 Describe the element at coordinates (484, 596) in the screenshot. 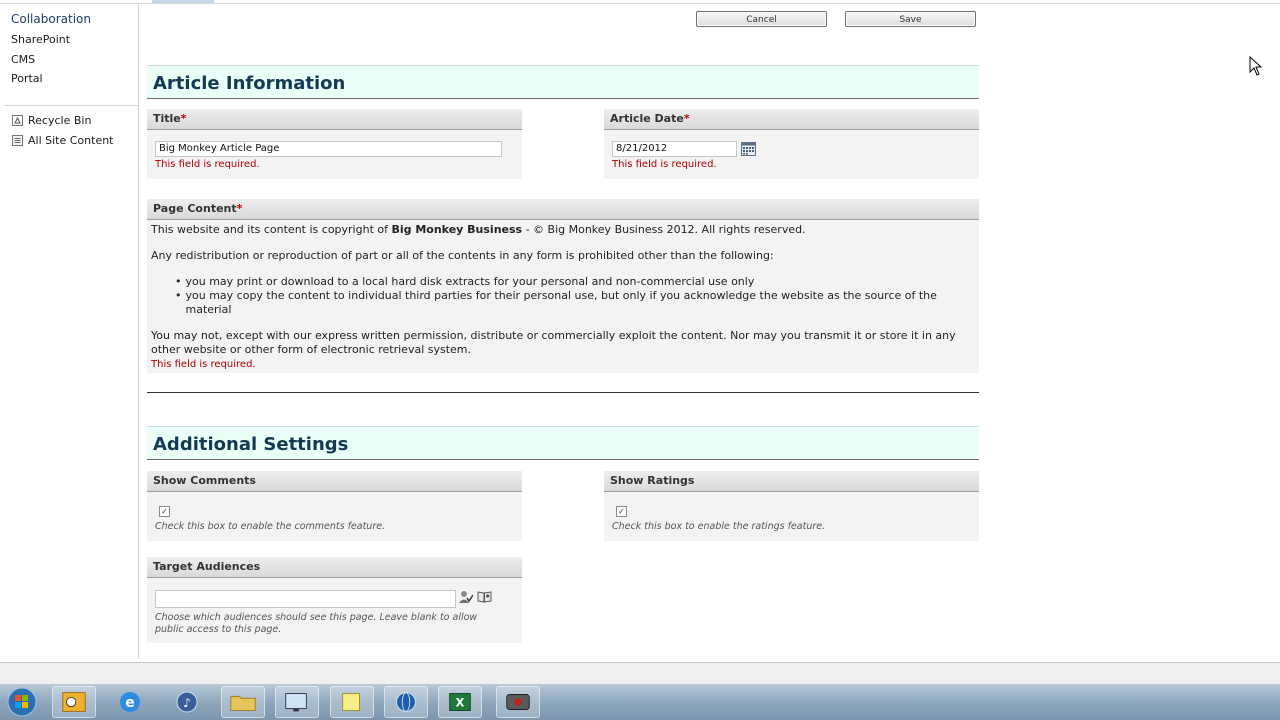

I see `address-book-icon` at that location.